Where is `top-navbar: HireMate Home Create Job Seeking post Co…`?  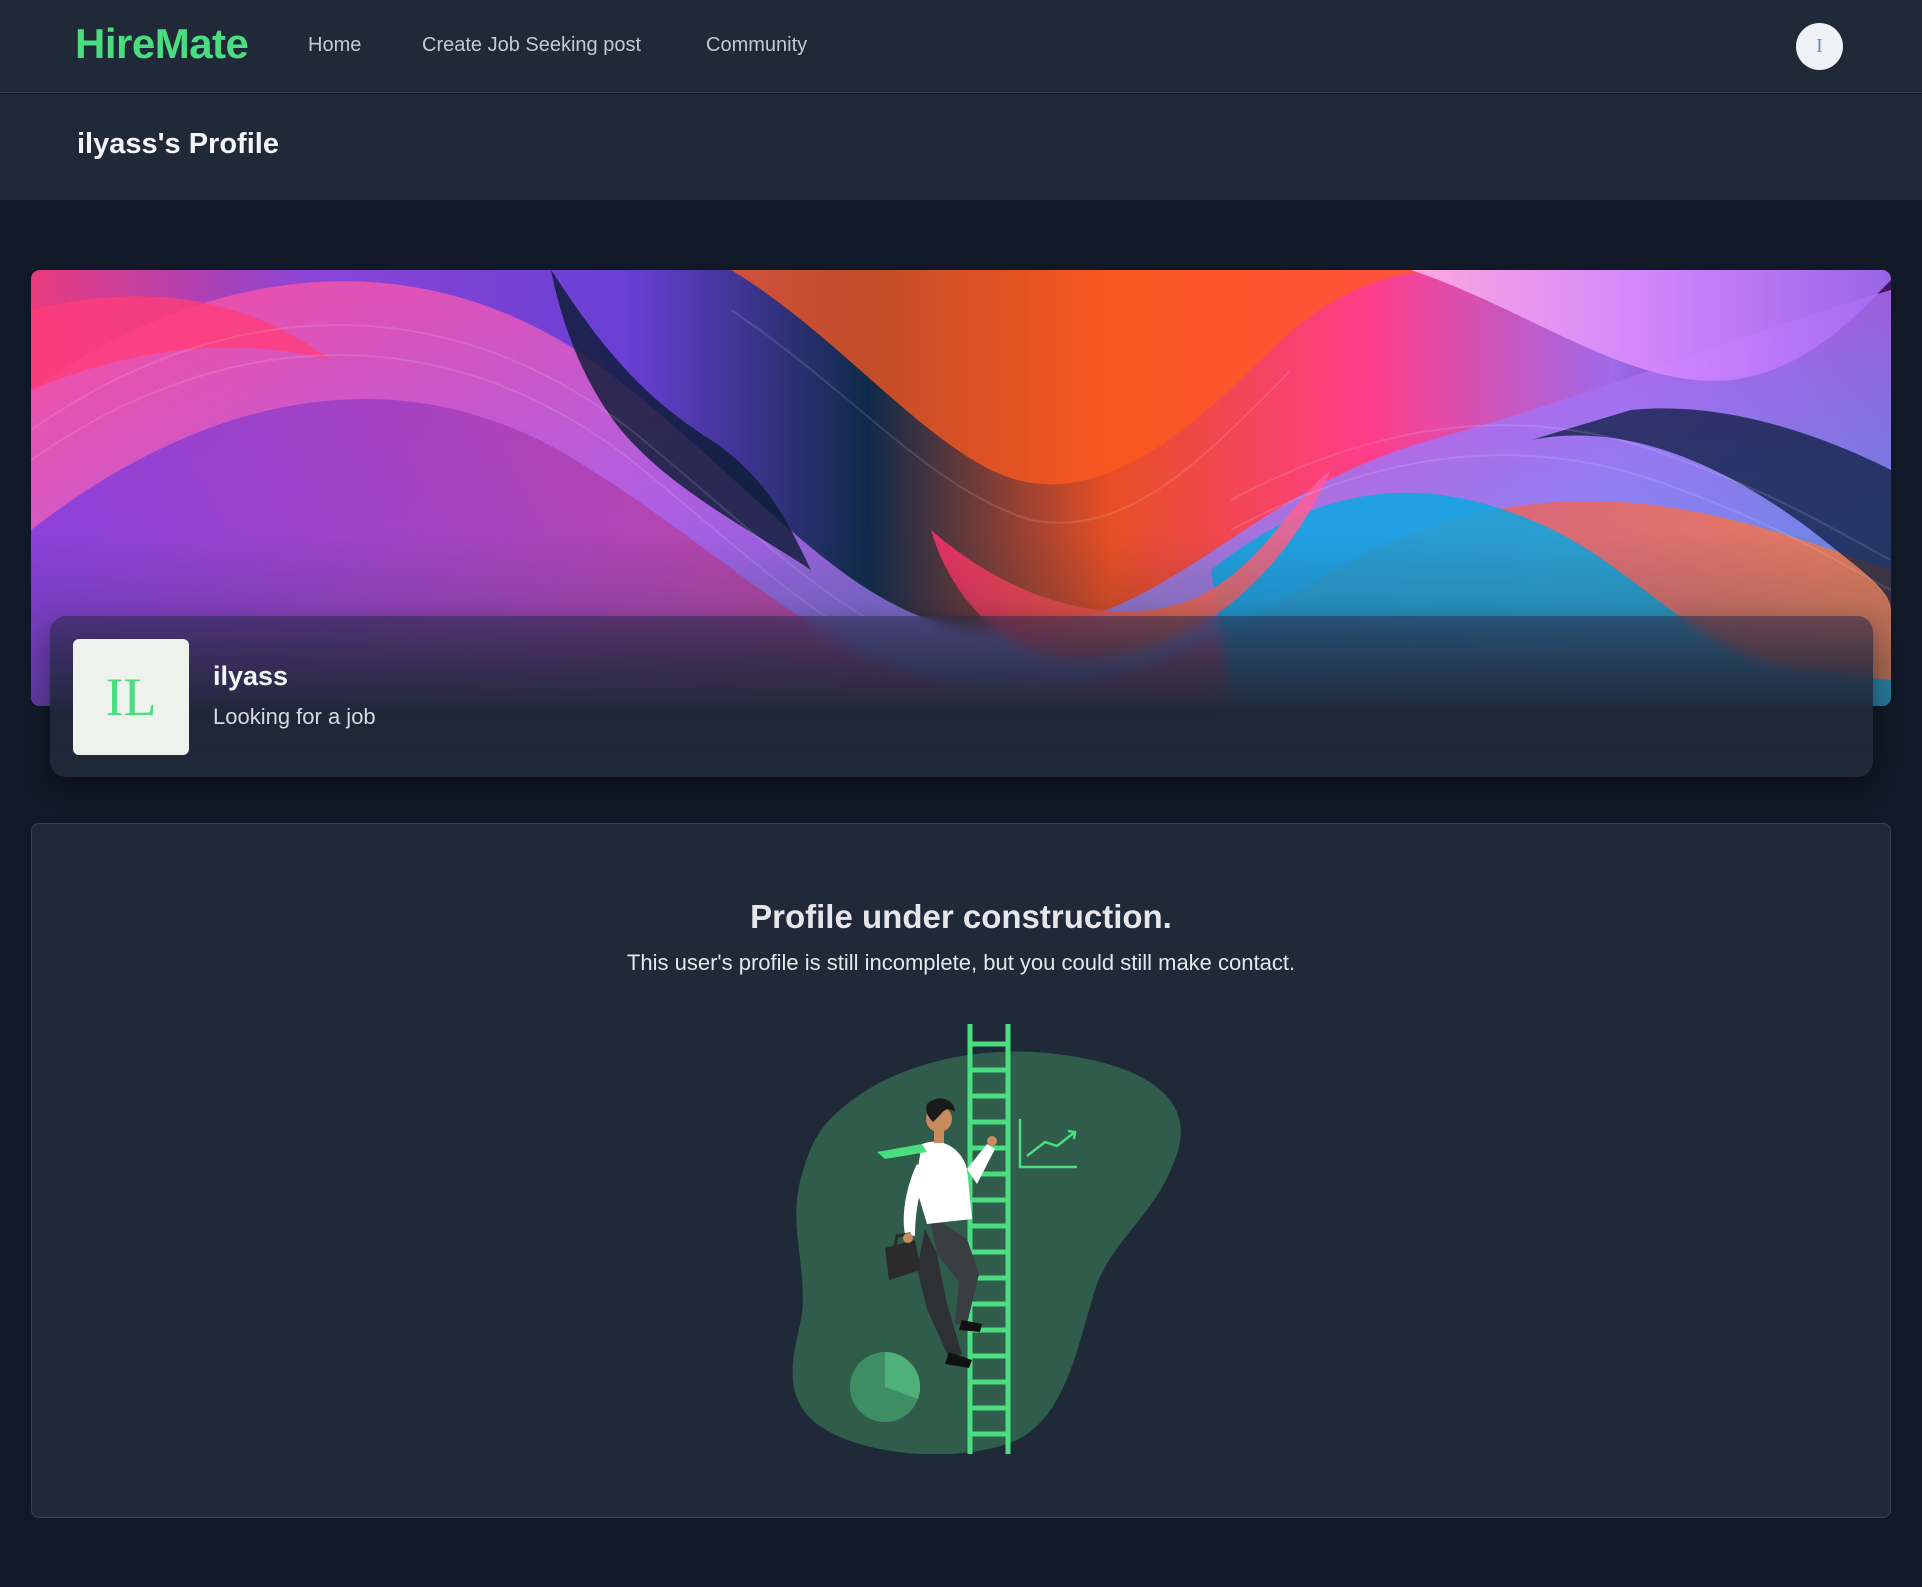 top-navbar: HireMate Home Create Job Seeking post Co… is located at coordinates (961, 46).